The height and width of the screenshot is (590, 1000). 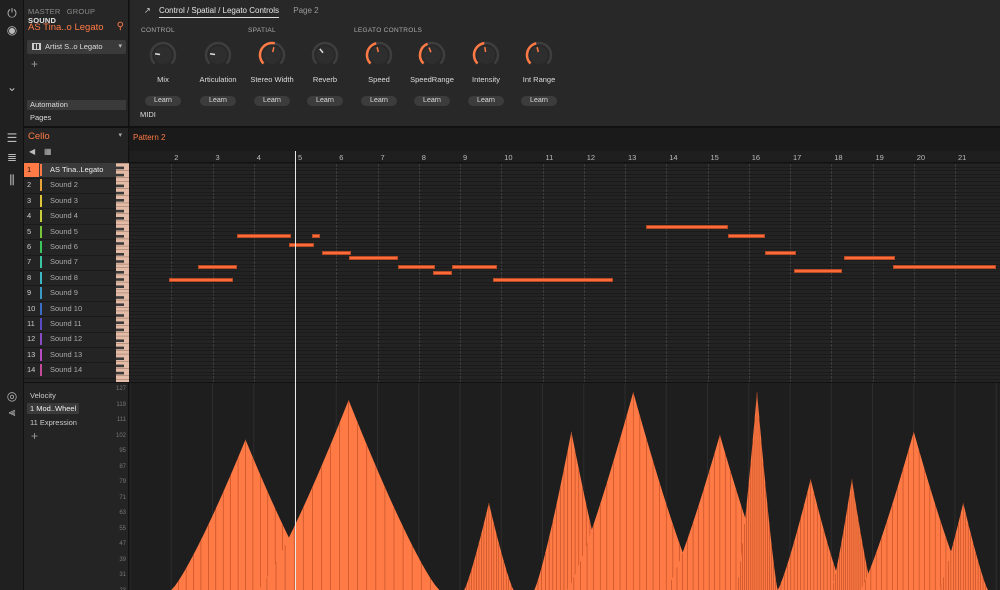 I want to click on preset-selector: Artist S..o Legato ▾, so click(x=76, y=47).